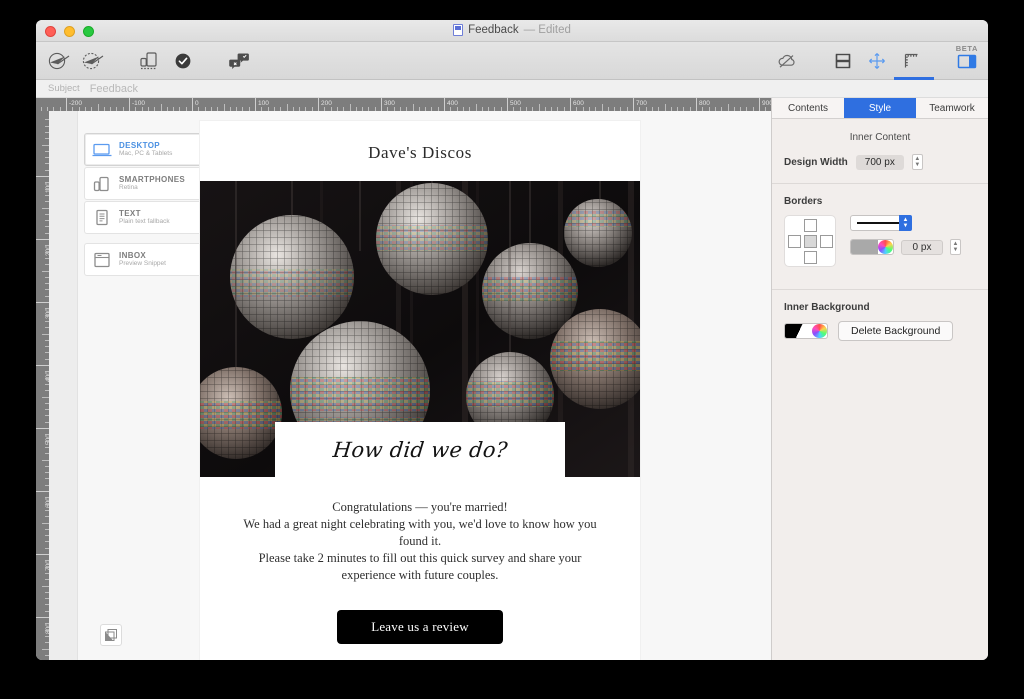 Image resolution: width=1024 pixels, height=699 pixels. What do you see at coordinates (76, 103) in the screenshot?
I see `ruler-label: -200` at bounding box center [76, 103].